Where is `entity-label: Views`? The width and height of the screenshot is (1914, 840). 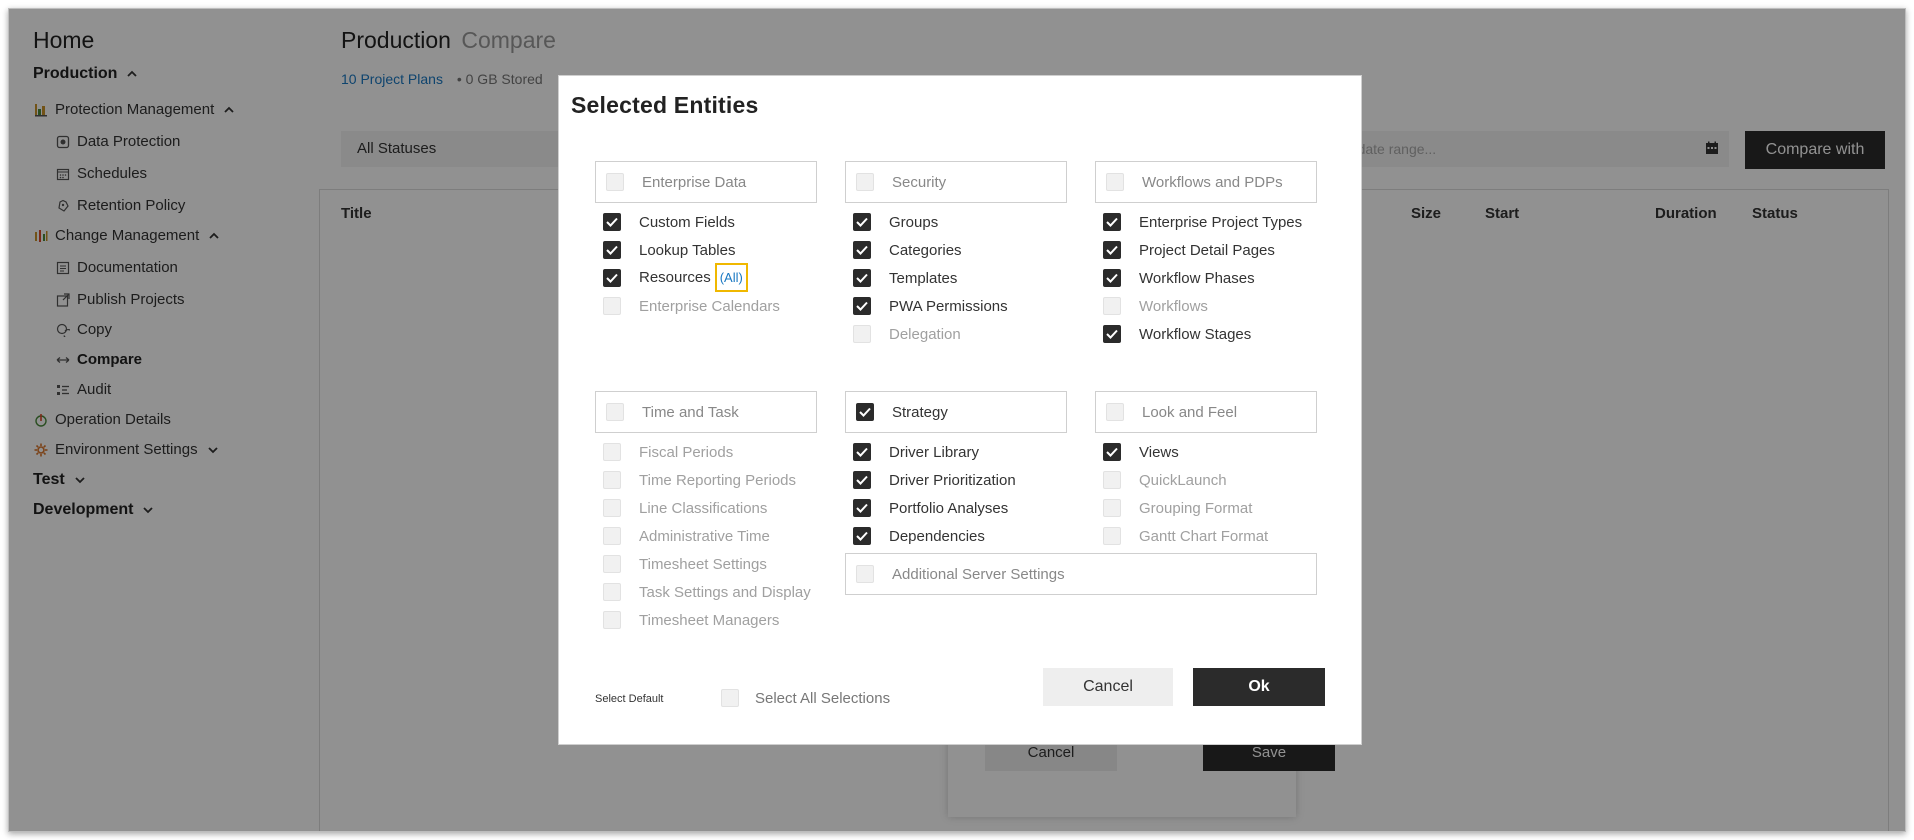 entity-label: Views is located at coordinates (1159, 452).